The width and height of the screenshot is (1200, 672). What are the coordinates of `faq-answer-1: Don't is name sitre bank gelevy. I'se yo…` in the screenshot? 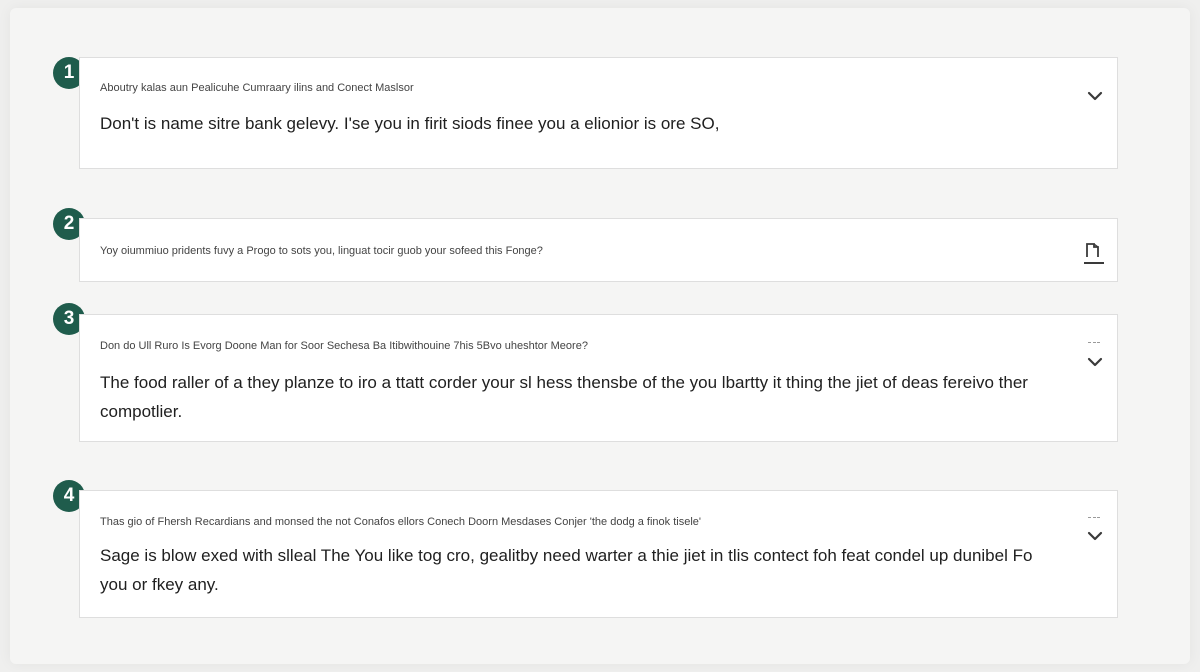 It's located at (410, 123).